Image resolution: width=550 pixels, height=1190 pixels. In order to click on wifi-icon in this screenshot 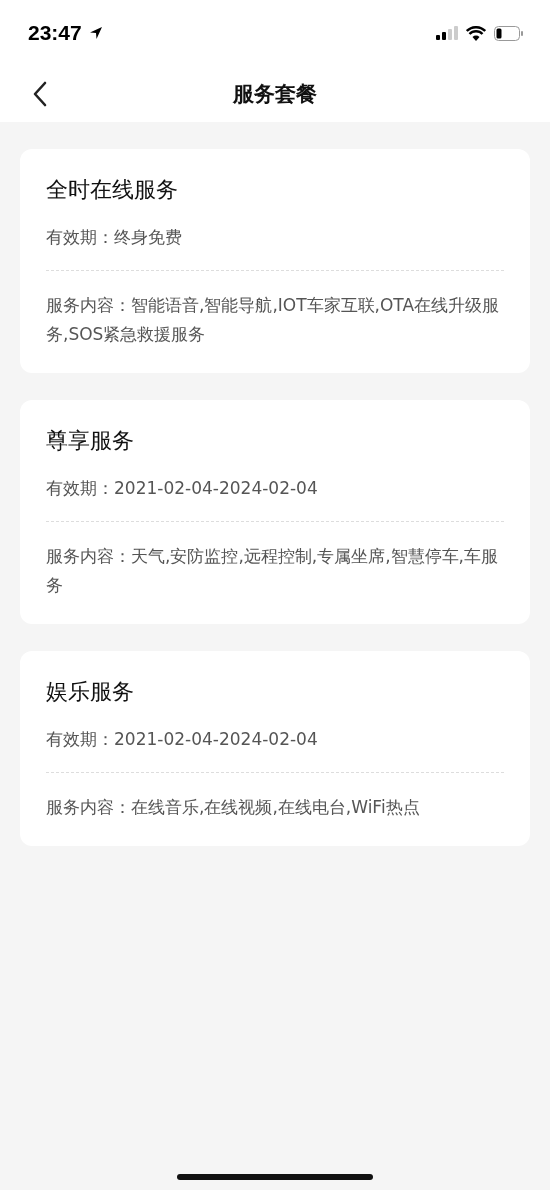, I will do `click(476, 33)`.